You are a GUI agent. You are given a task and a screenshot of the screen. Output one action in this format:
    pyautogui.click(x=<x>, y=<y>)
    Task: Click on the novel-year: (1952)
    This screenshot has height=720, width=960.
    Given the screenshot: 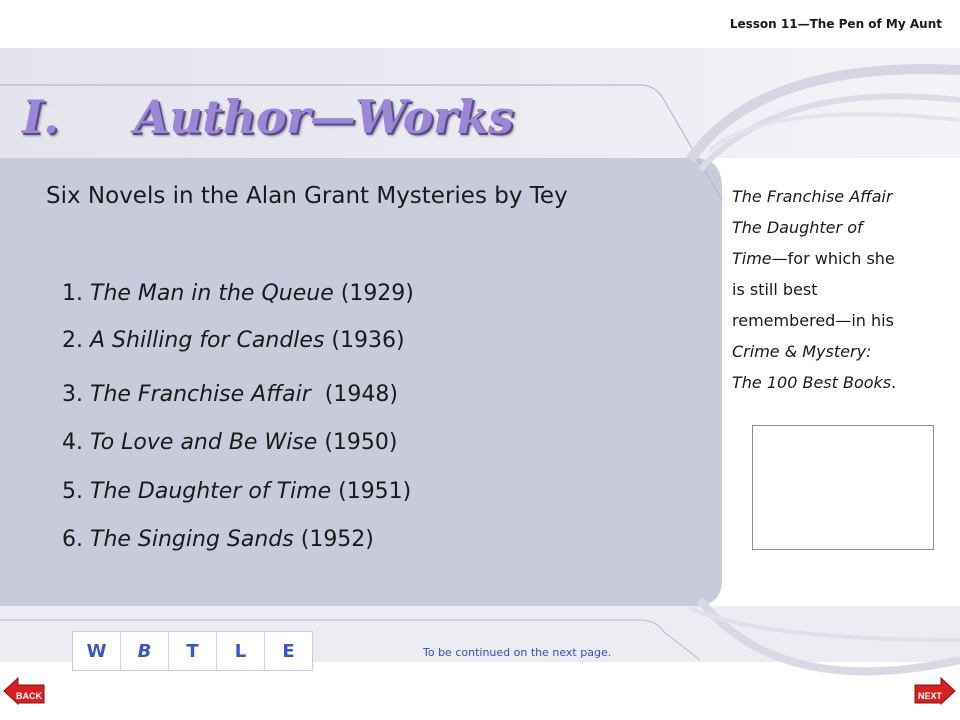 What is the action you would take?
    pyautogui.click(x=337, y=539)
    